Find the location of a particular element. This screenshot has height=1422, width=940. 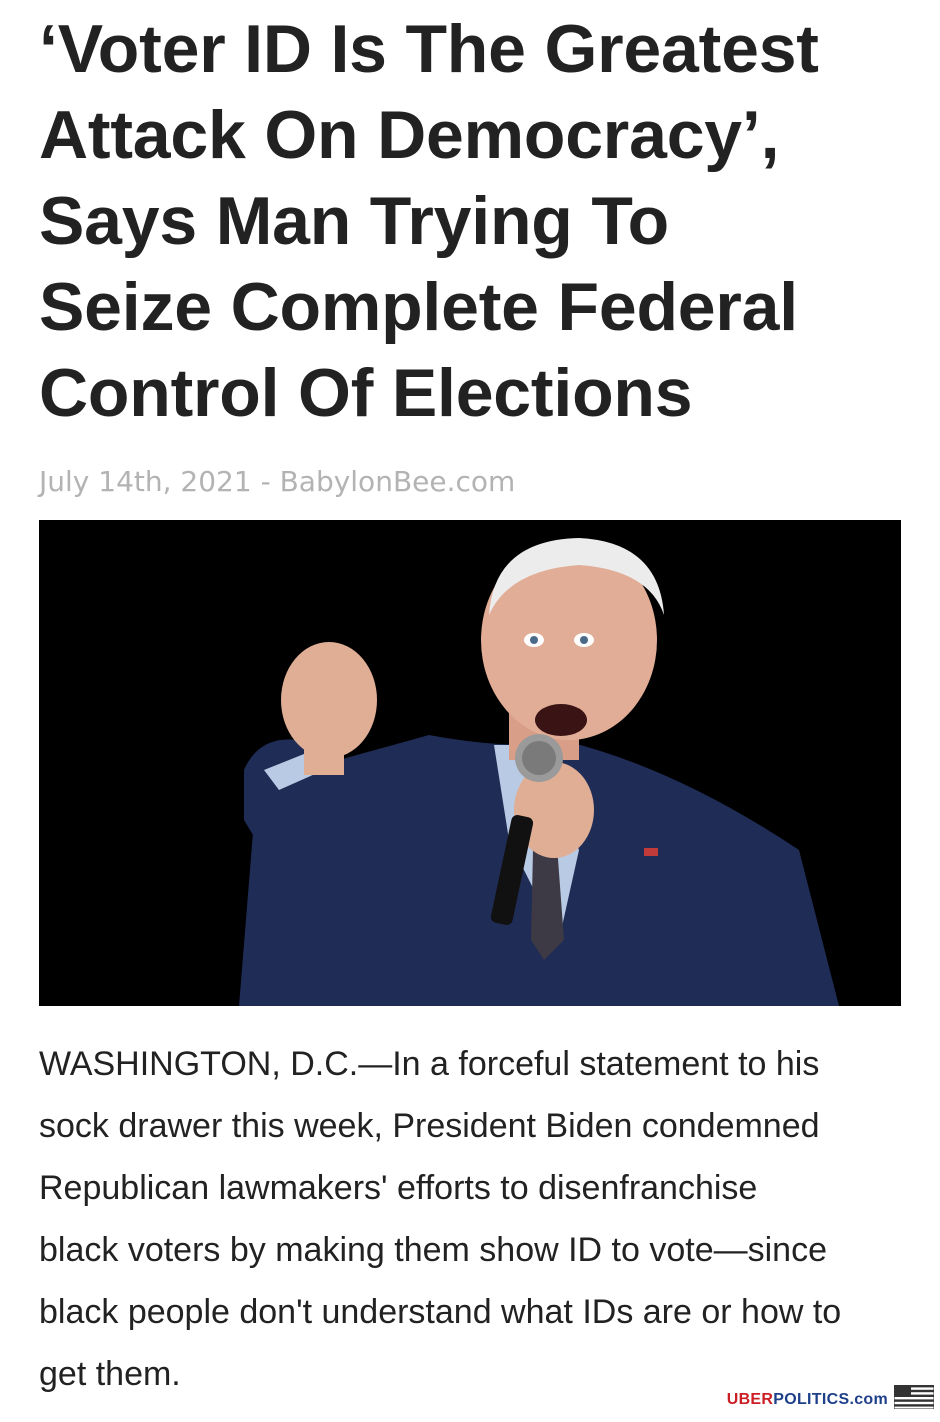

headline-line: Attack On Democracy’, is located at coordinates (409, 135).